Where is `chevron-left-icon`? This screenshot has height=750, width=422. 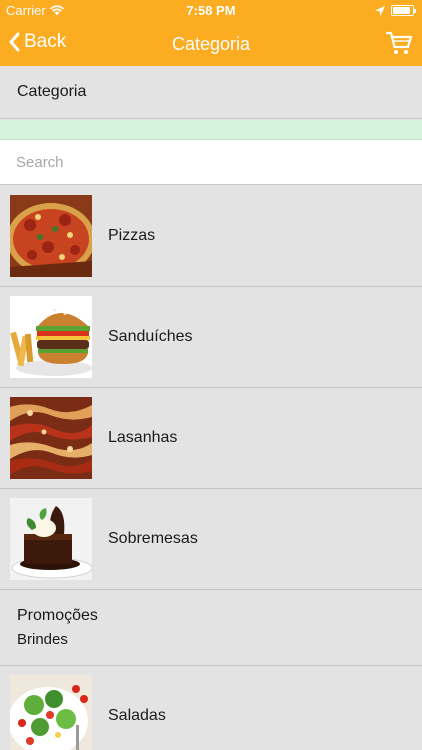 chevron-left-icon is located at coordinates (14, 42).